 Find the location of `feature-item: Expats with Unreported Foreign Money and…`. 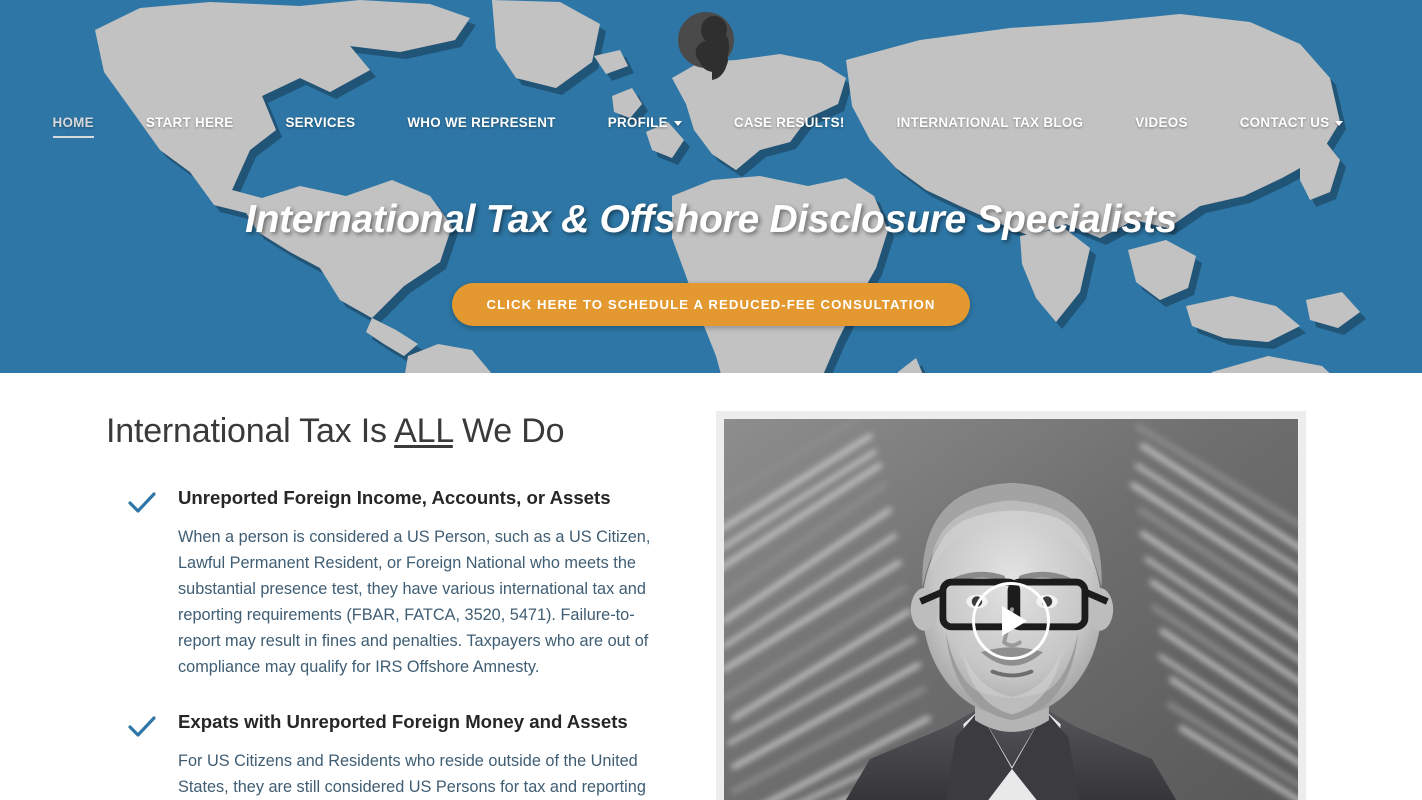

feature-item: Expats with Unreported Foreign Money and… is located at coordinates (413, 755).